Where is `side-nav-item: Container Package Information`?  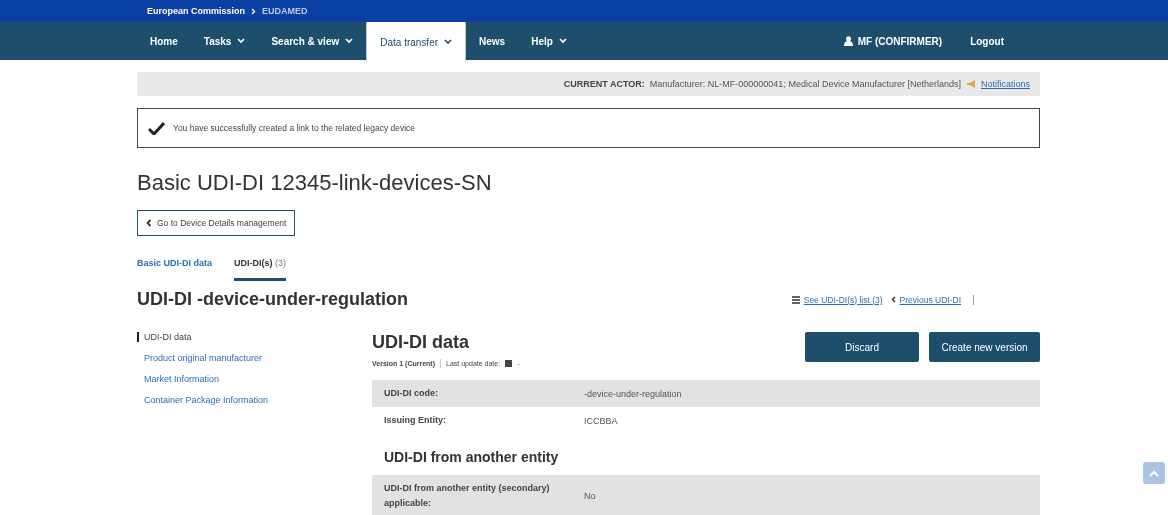 side-nav-item: Container Package Information is located at coordinates (254, 400).